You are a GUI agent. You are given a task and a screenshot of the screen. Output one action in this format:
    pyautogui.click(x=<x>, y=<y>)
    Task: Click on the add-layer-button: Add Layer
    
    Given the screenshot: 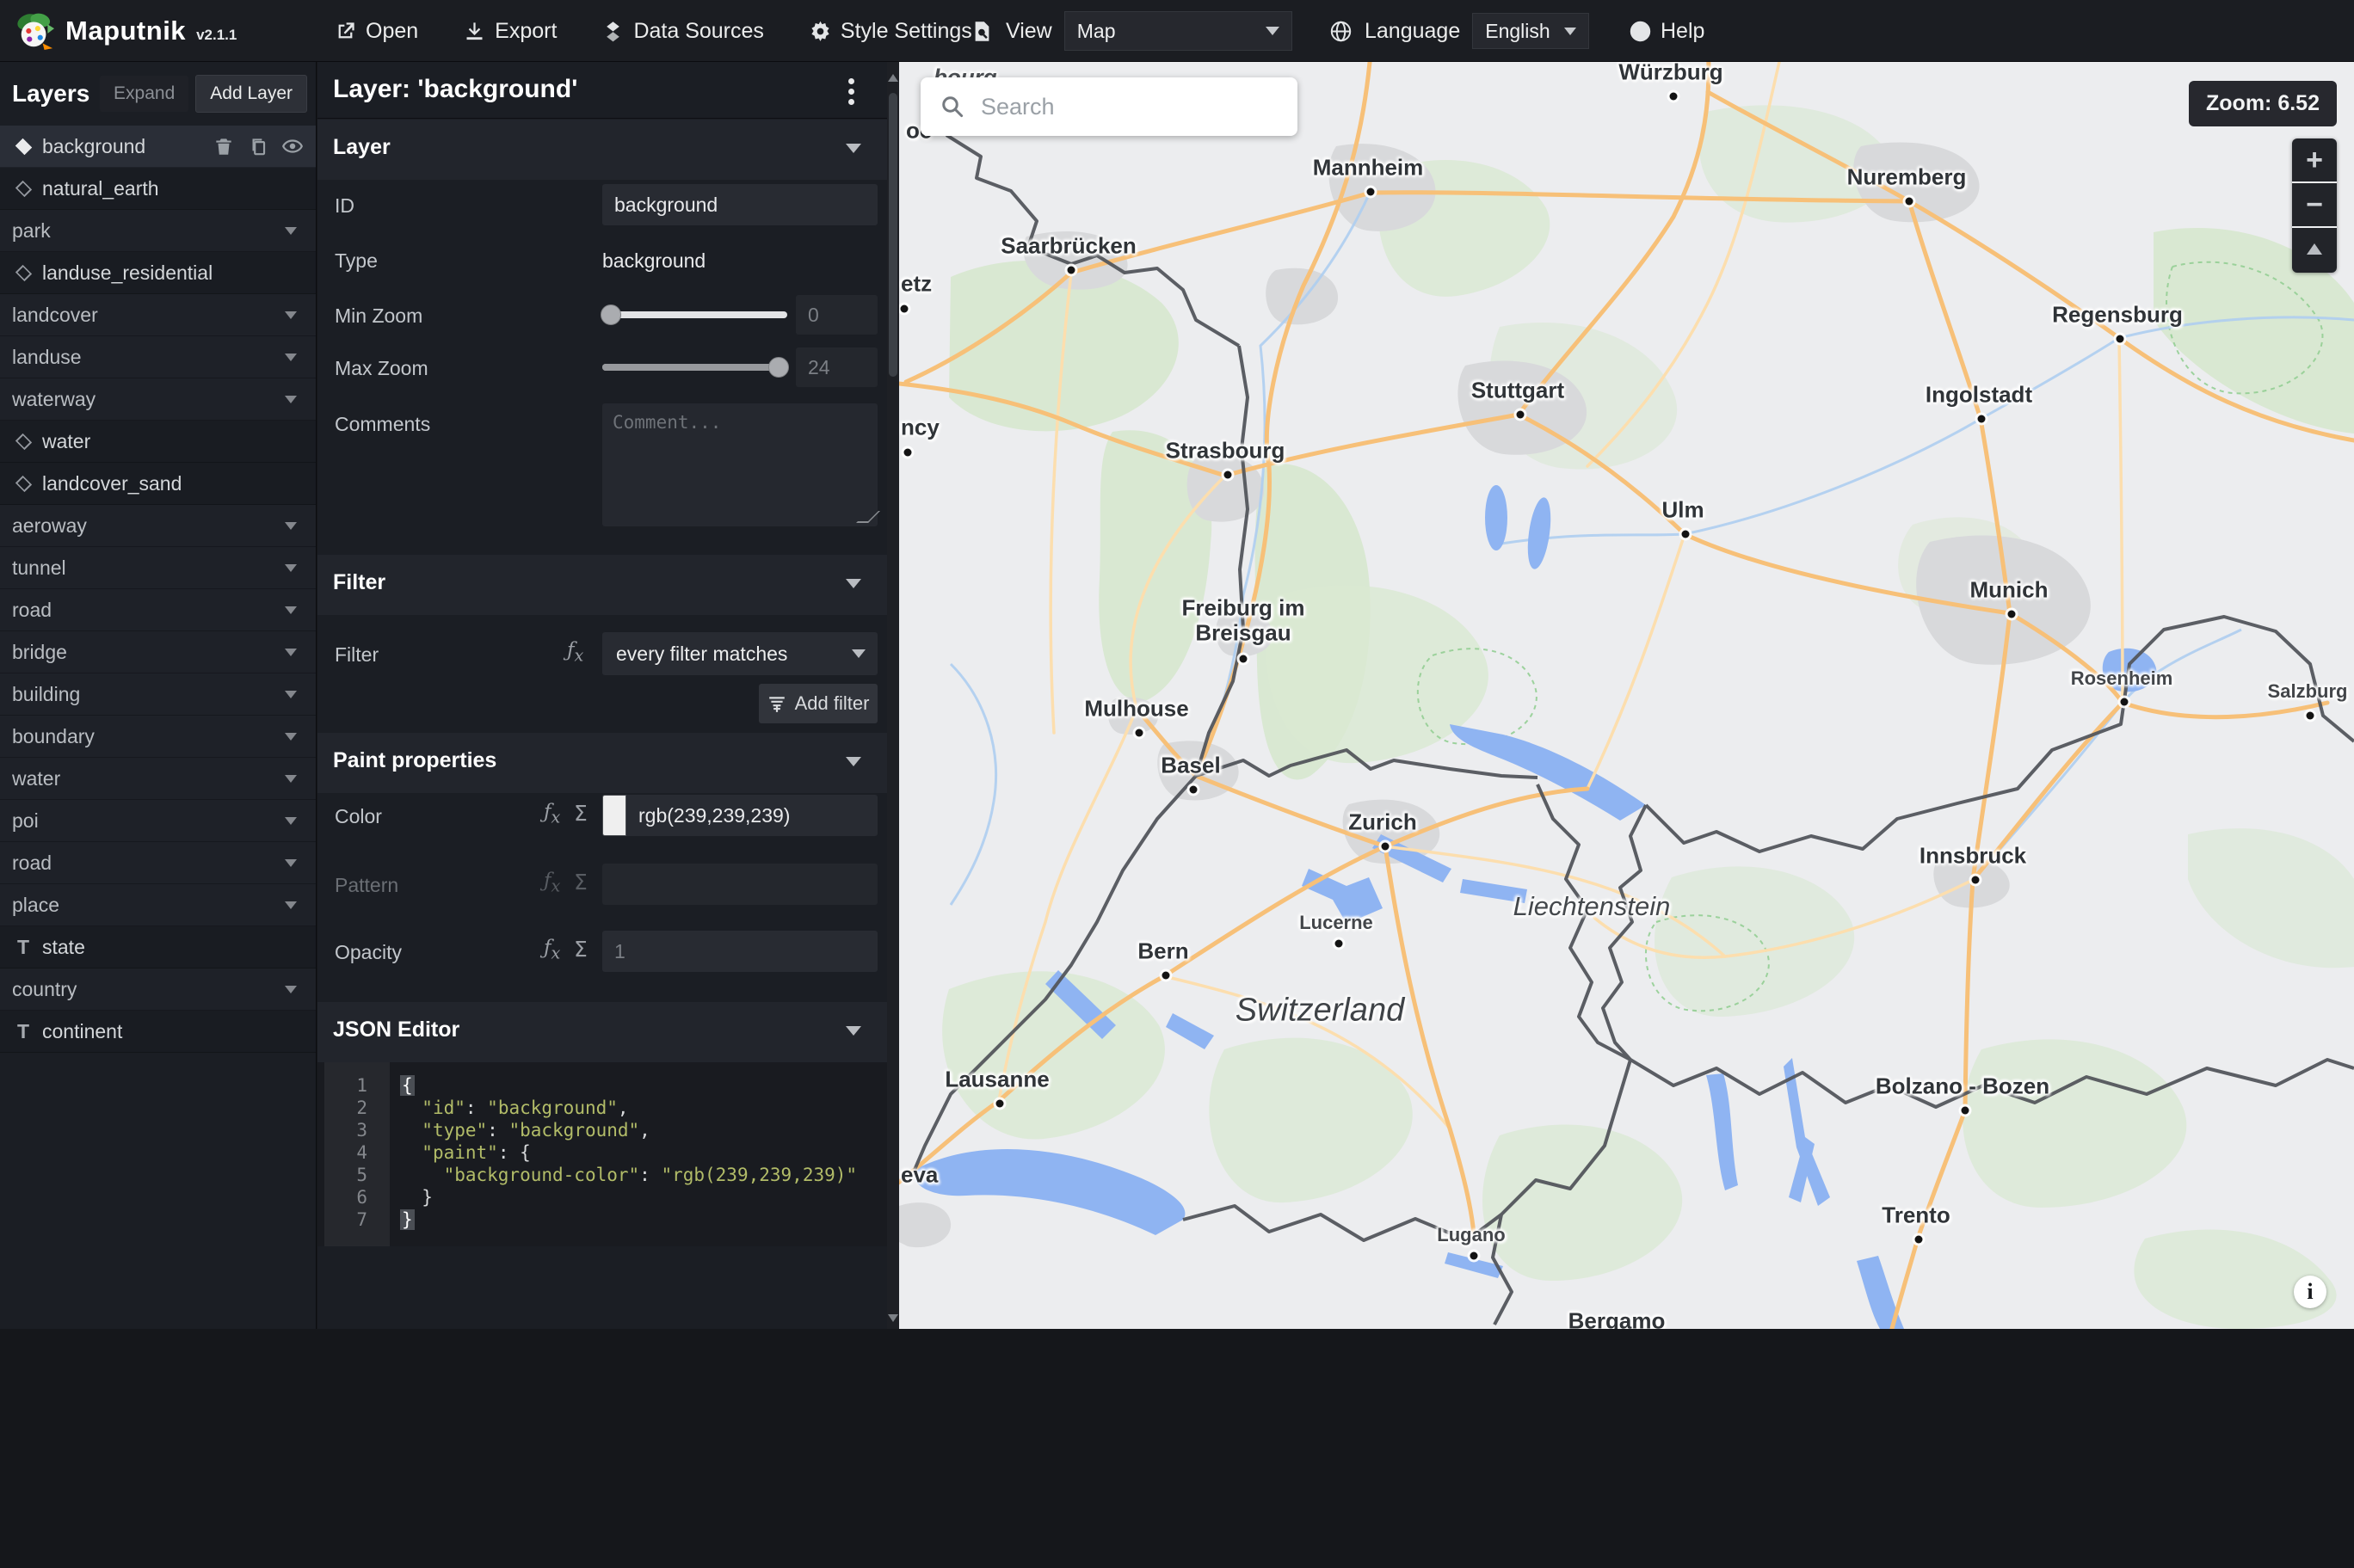 What is the action you would take?
    pyautogui.click(x=251, y=94)
    